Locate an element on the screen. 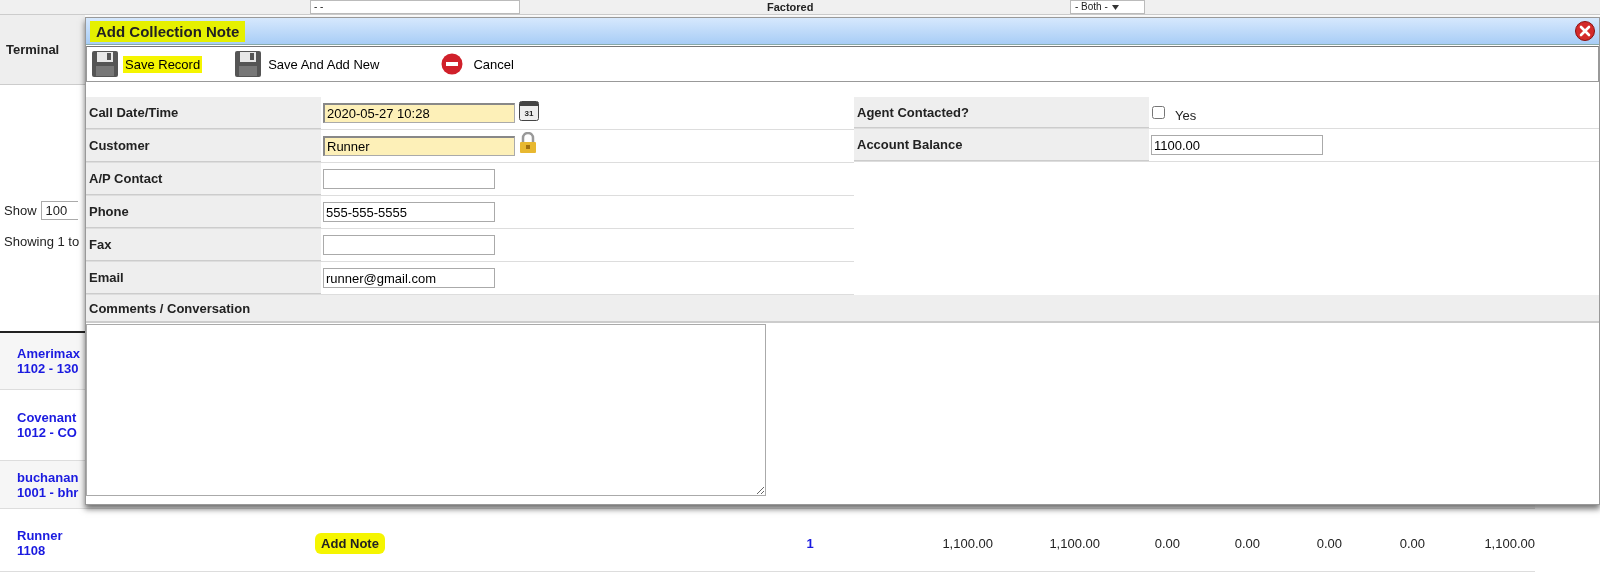  filter-select: - Both - is located at coordinates (1107, 7).